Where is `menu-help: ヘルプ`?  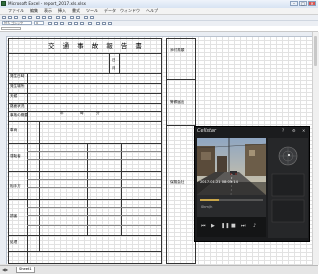 menu-help: ヘルプ is located at coordinates (152, 11).